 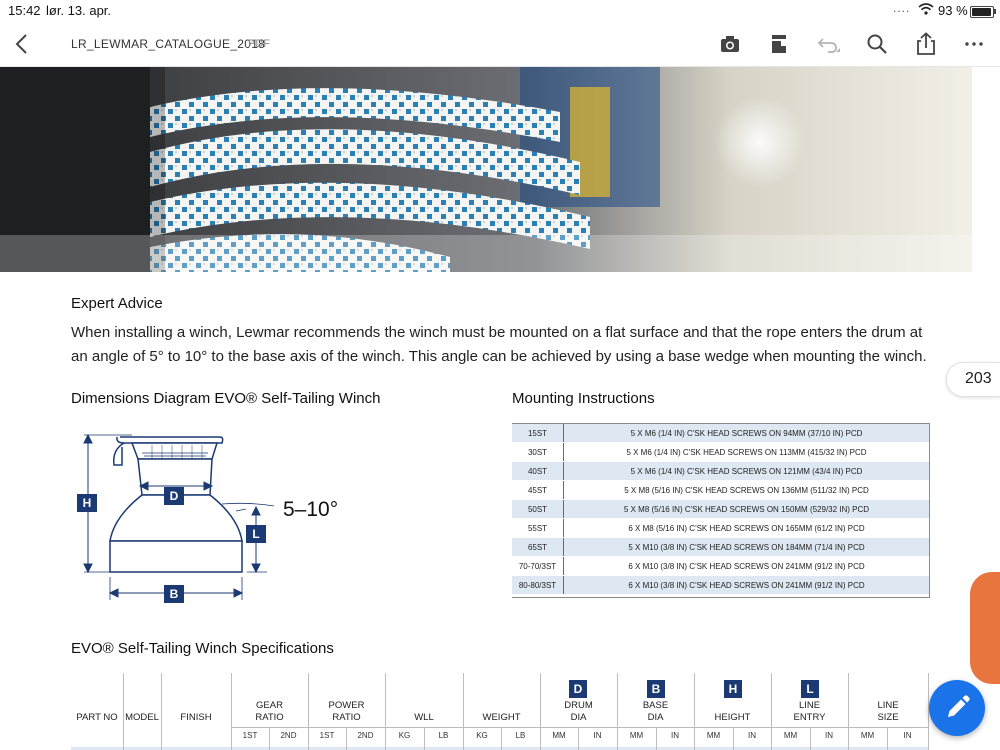 What do you see at coordinates (597, 735) in the screenshot?
I see `sub-drum-in: IN` at bounding box center [597, 735].